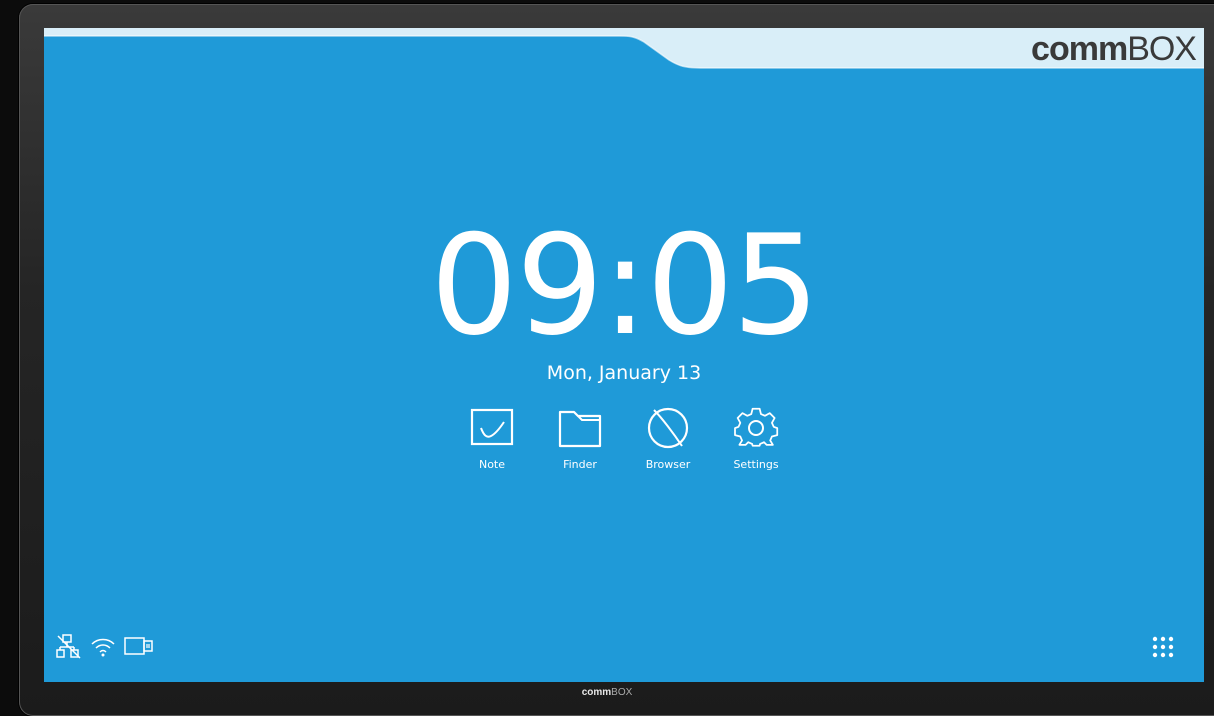  Describe the element at coordinates (103, 649) in the screenshot. I see `wifi-icon` at that location.